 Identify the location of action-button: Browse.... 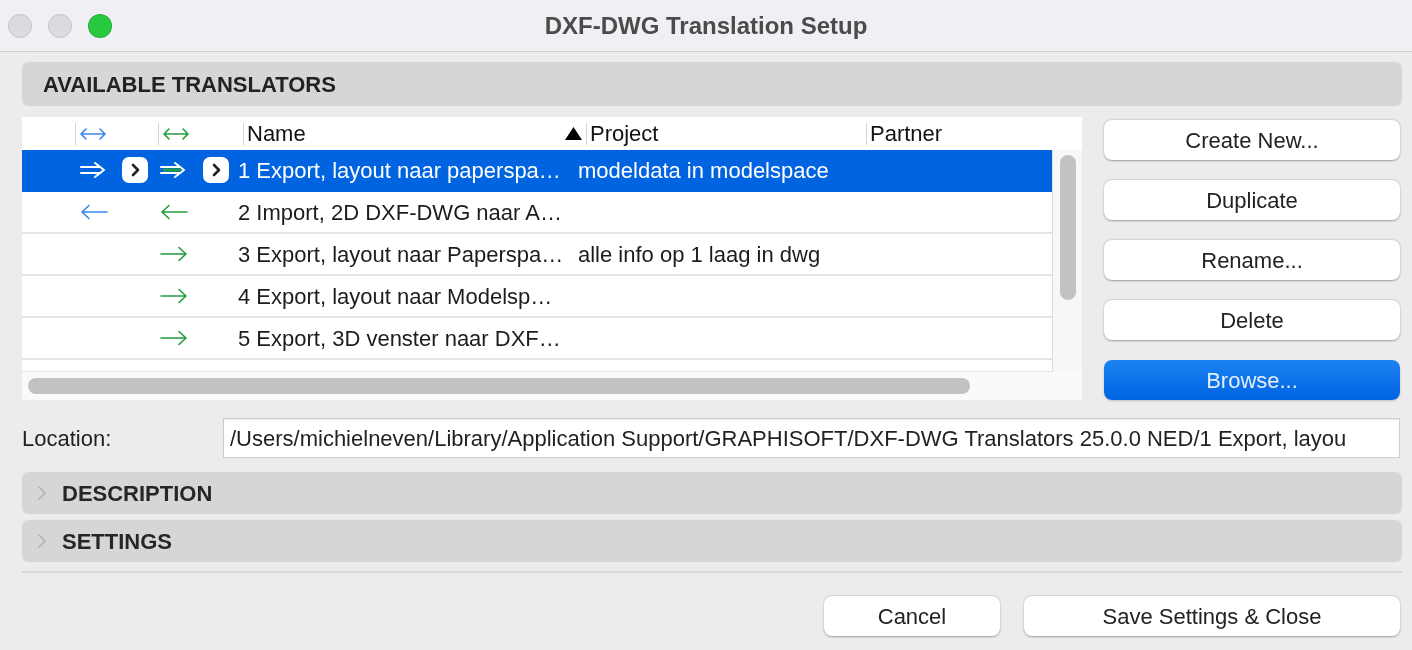
(1252, 380).